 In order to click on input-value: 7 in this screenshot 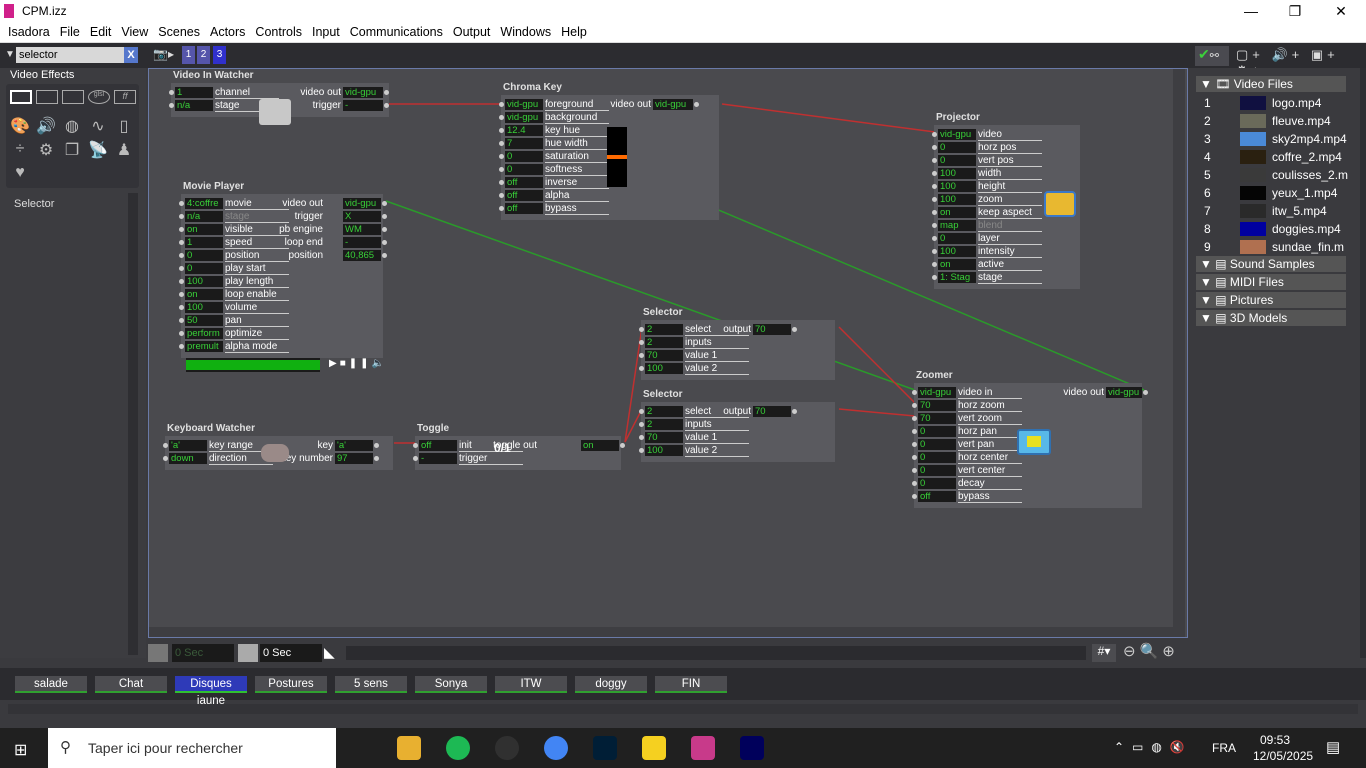, I will do `click(524, 143)`.